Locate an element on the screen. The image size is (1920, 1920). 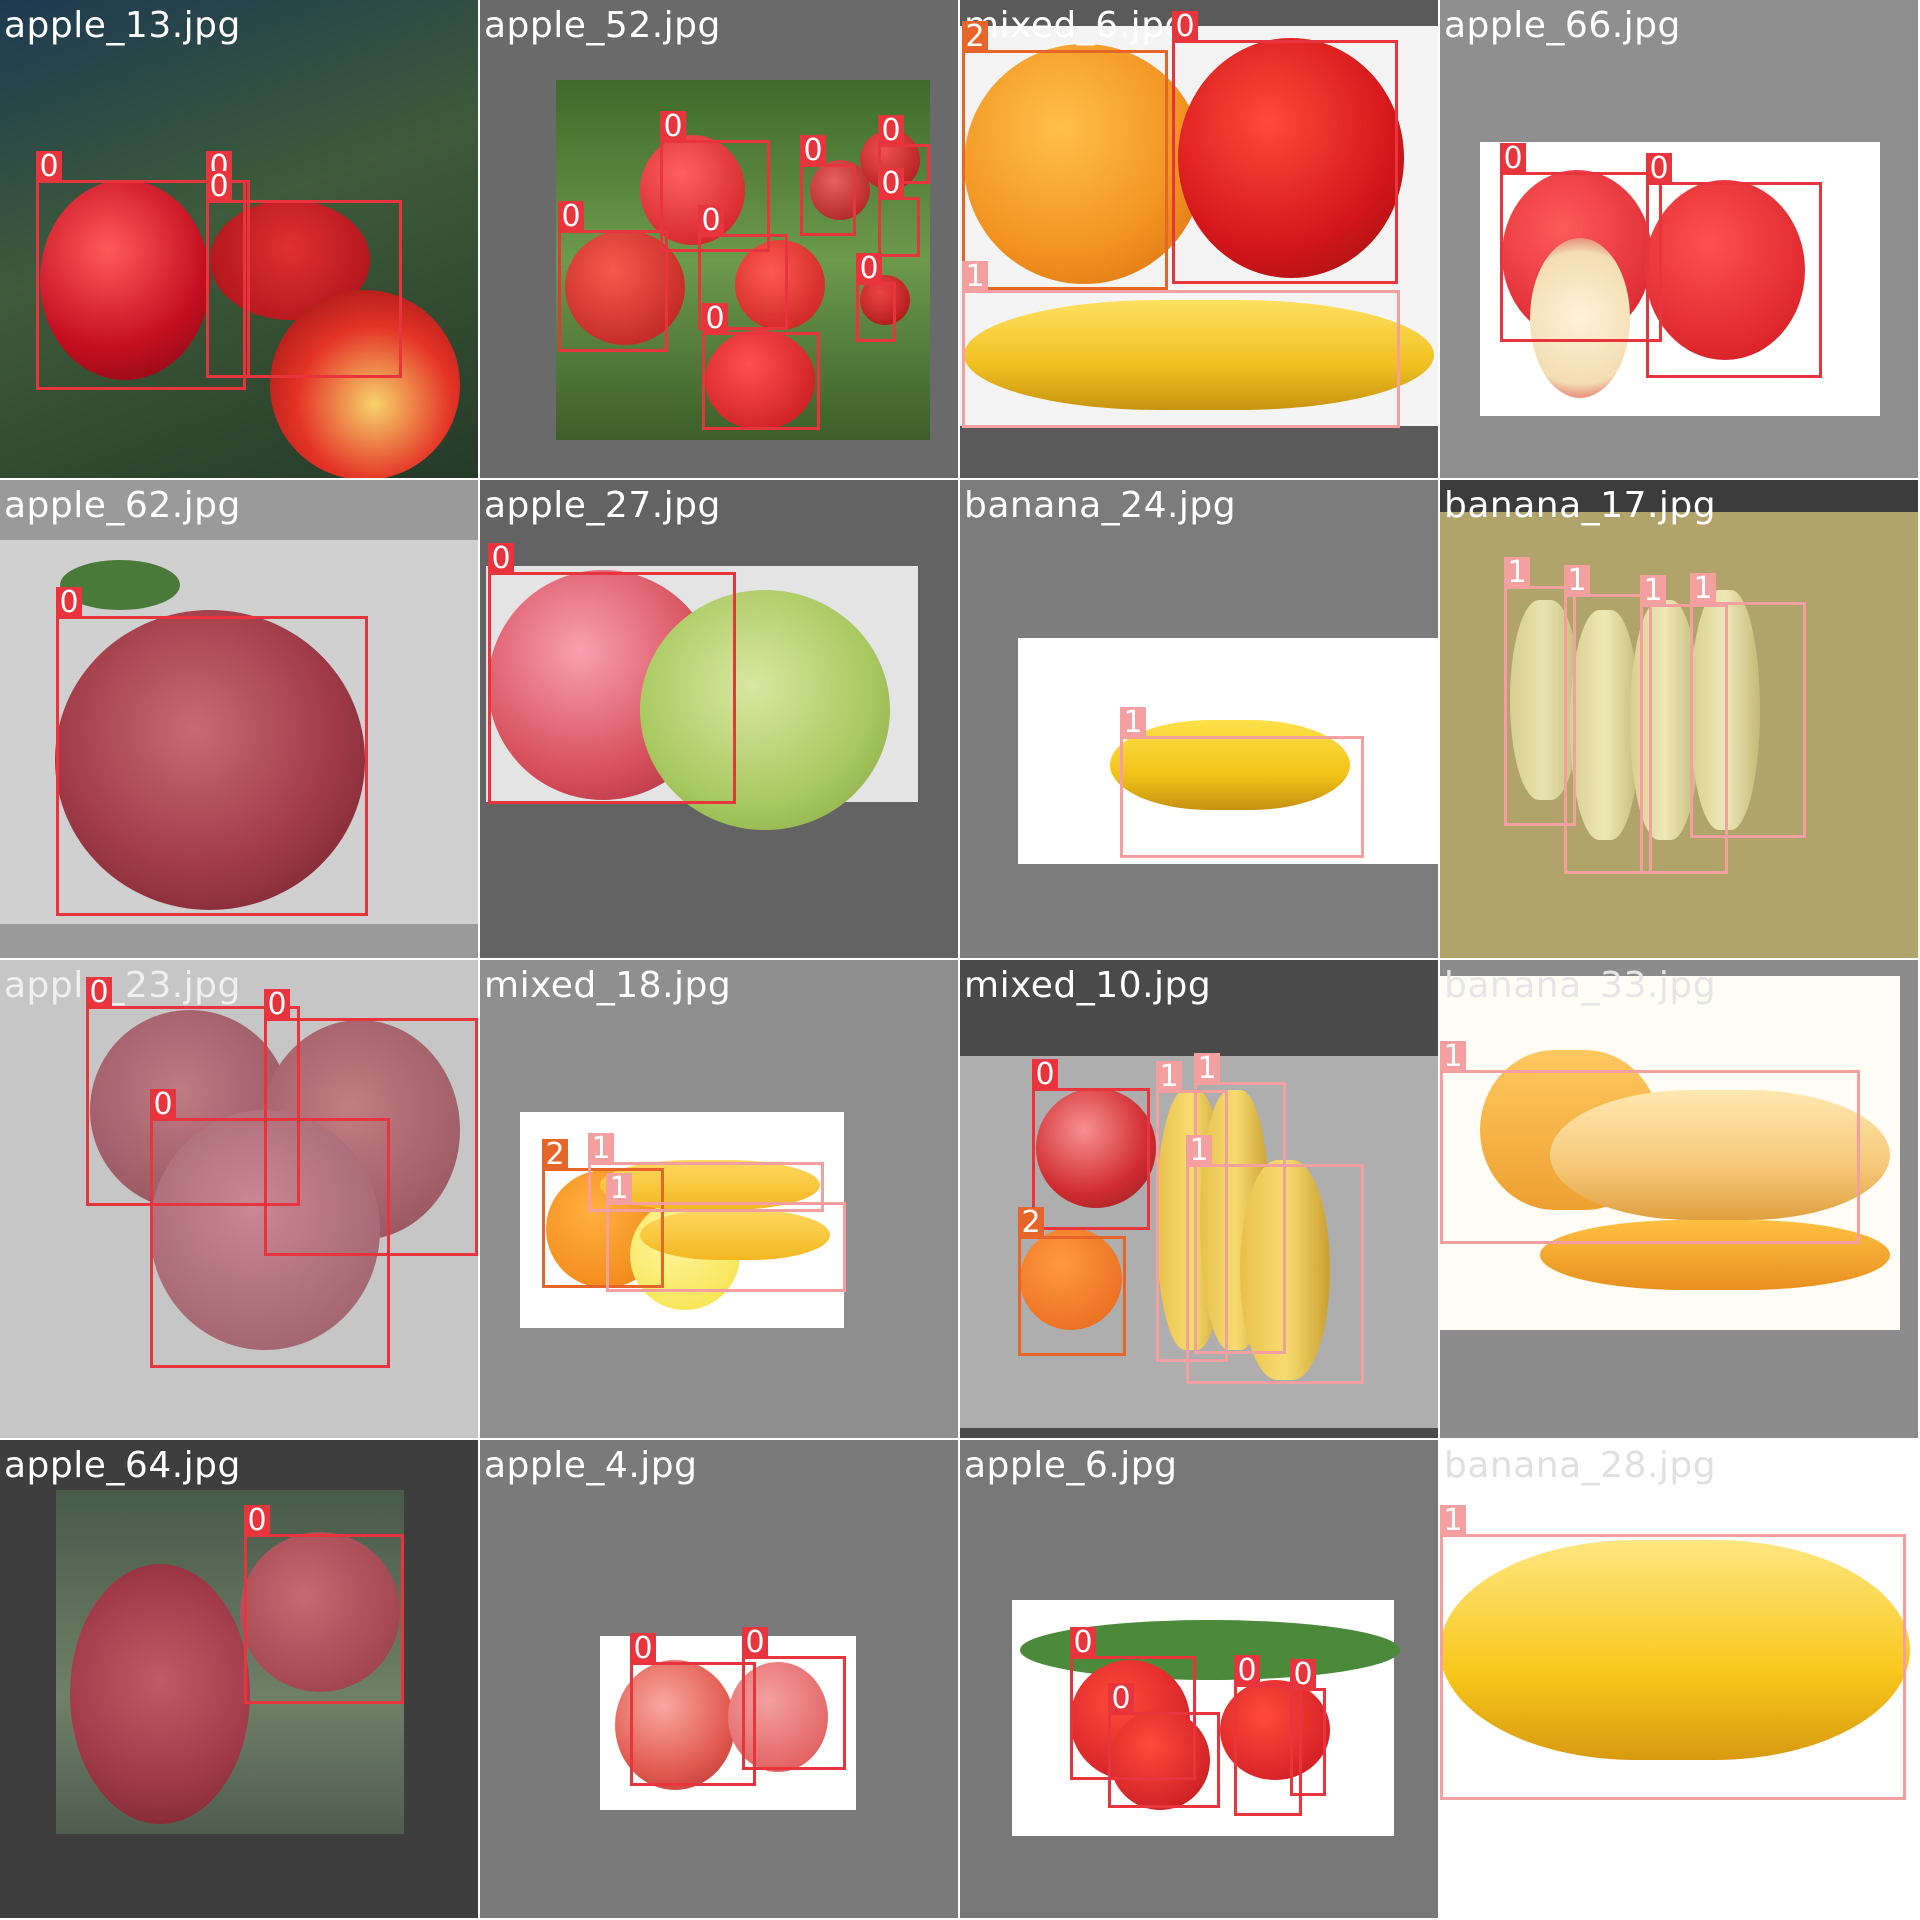
tile-filename: banana_33.jpg is located at coordinates (1580, 985).